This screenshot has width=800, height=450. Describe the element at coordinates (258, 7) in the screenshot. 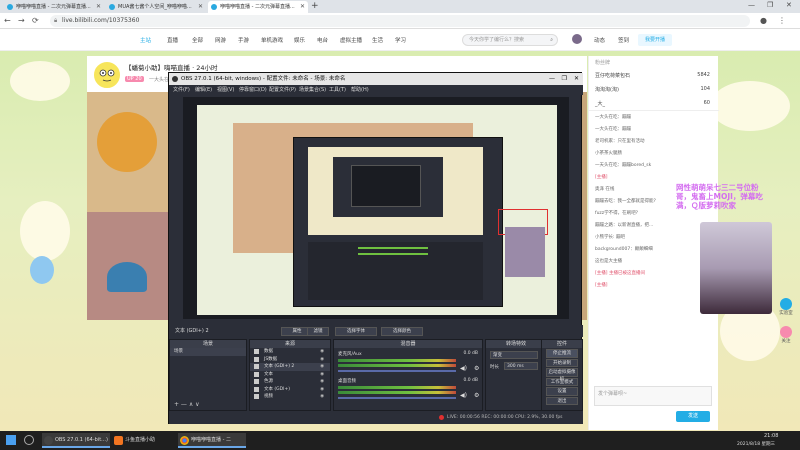

I see `browser-tab-3: 咿喵咿喵直播 - 二次元弹幕直播... ✕` at that location.